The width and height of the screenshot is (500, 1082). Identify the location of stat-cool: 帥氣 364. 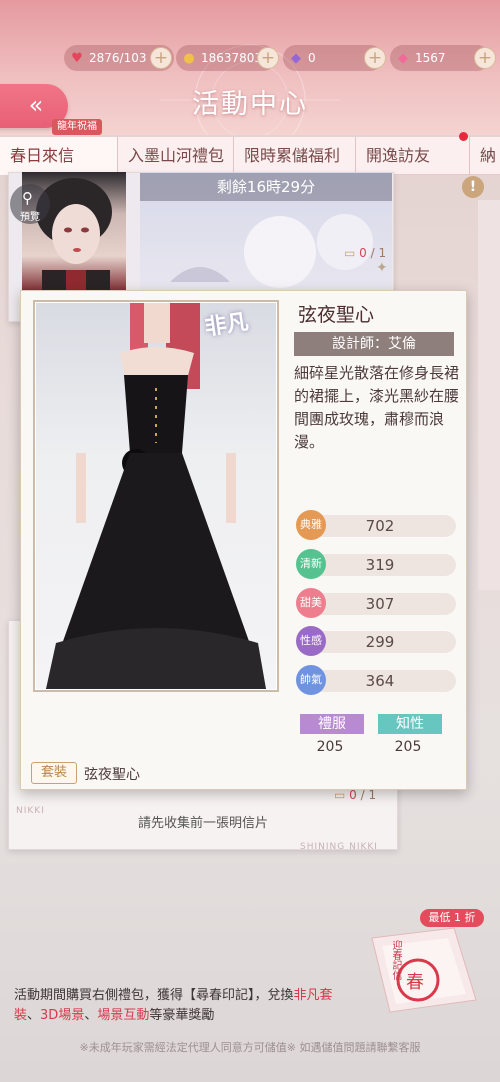
(376, 680).